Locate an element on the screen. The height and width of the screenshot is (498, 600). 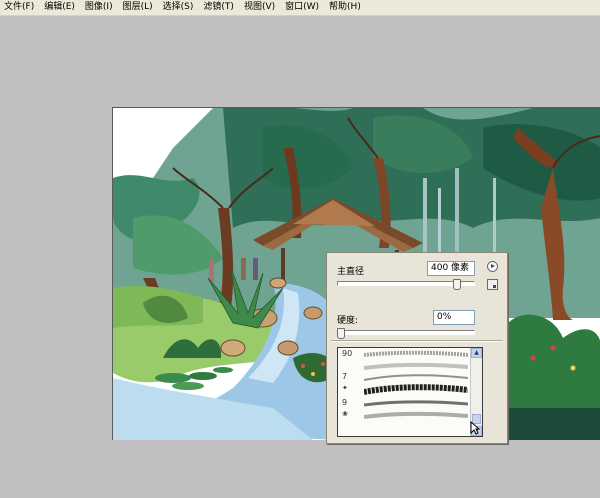
menu-view: 视图(V) is located at coordinates (259, 7).